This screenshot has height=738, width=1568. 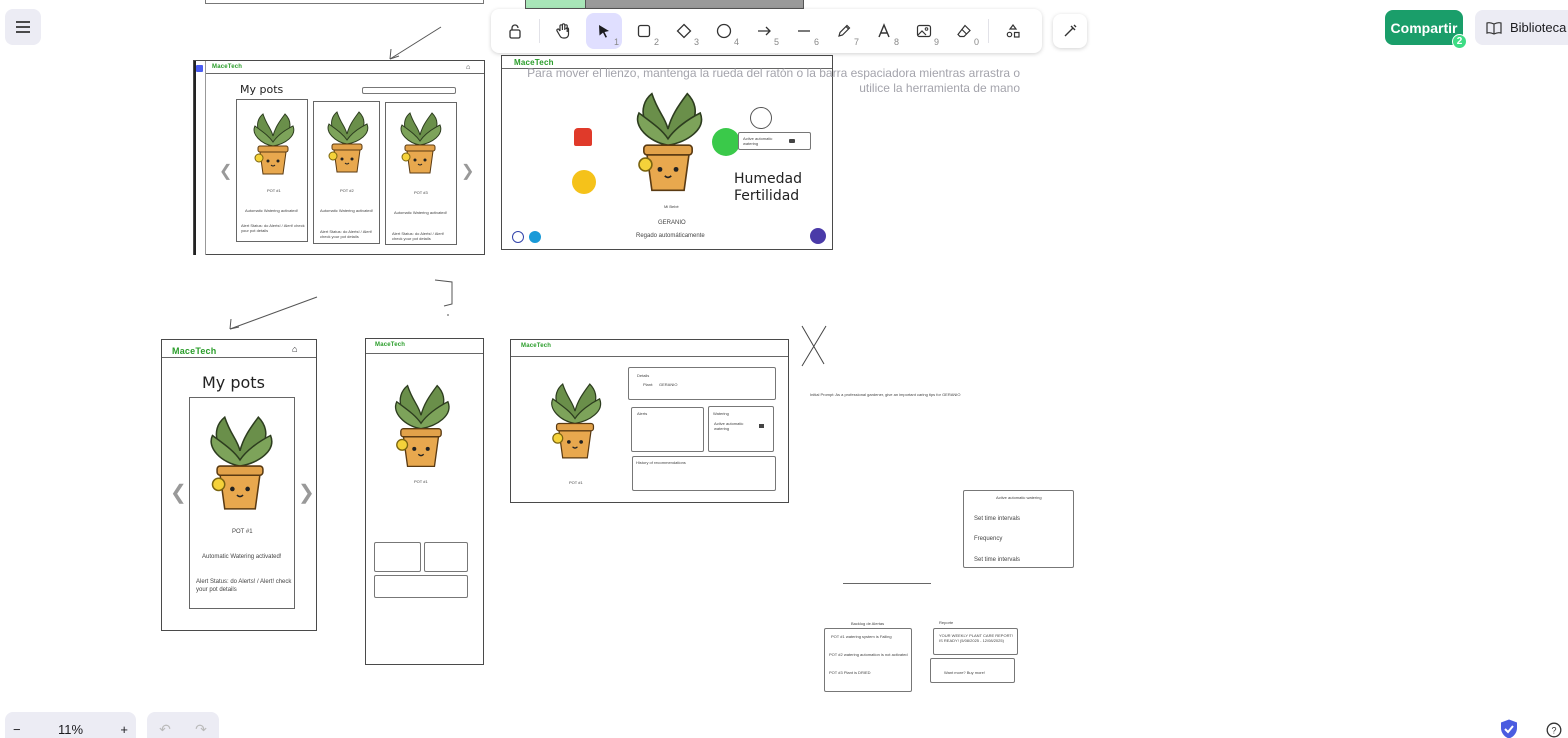 What do you see at coordinates (242, 532) in the screenshot?
I see `mobile-pot-name: POT #1` at bounding box center [242, 532].